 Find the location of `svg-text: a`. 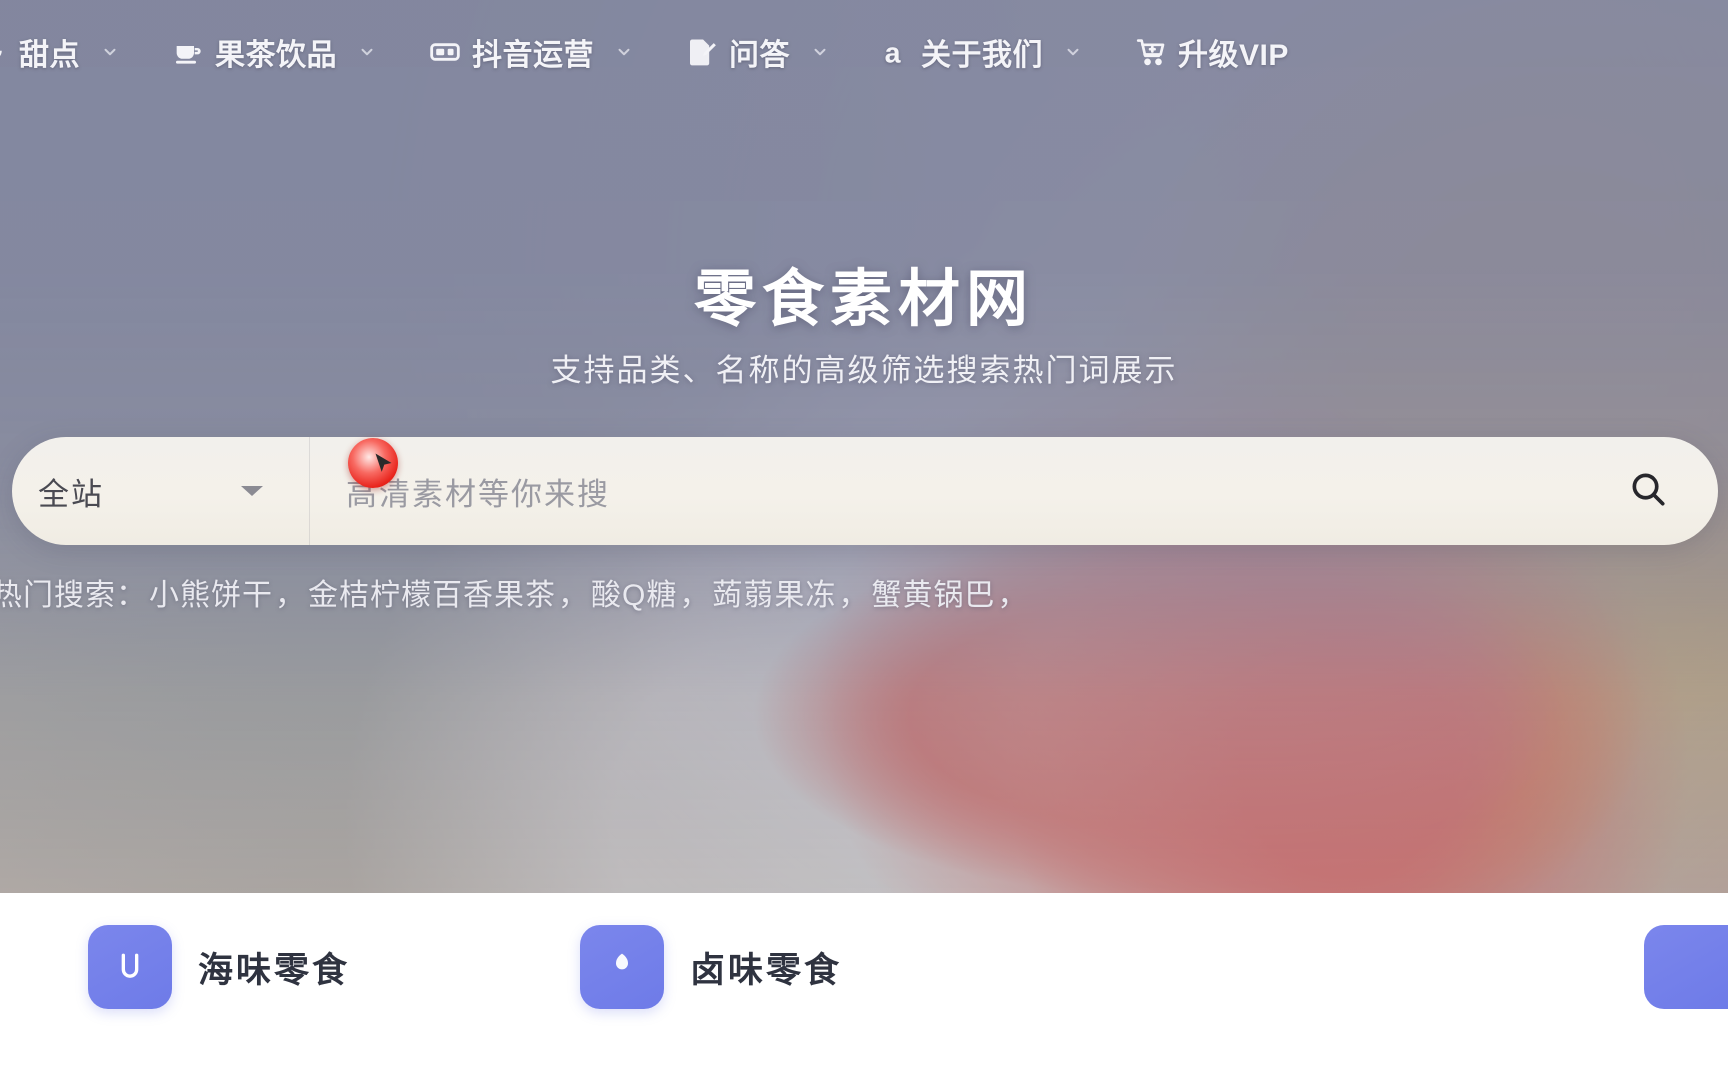

svg-text: a is located at coordinates (893, 52).